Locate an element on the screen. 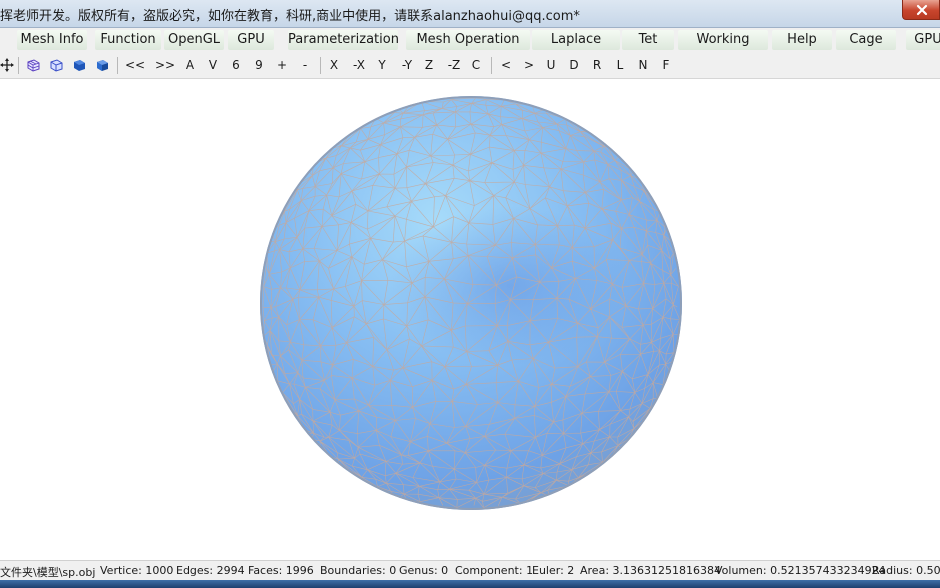 Image resolution: width=940 pixels, height=588 pixels. v-button: V is located at coordinates (213, 65).